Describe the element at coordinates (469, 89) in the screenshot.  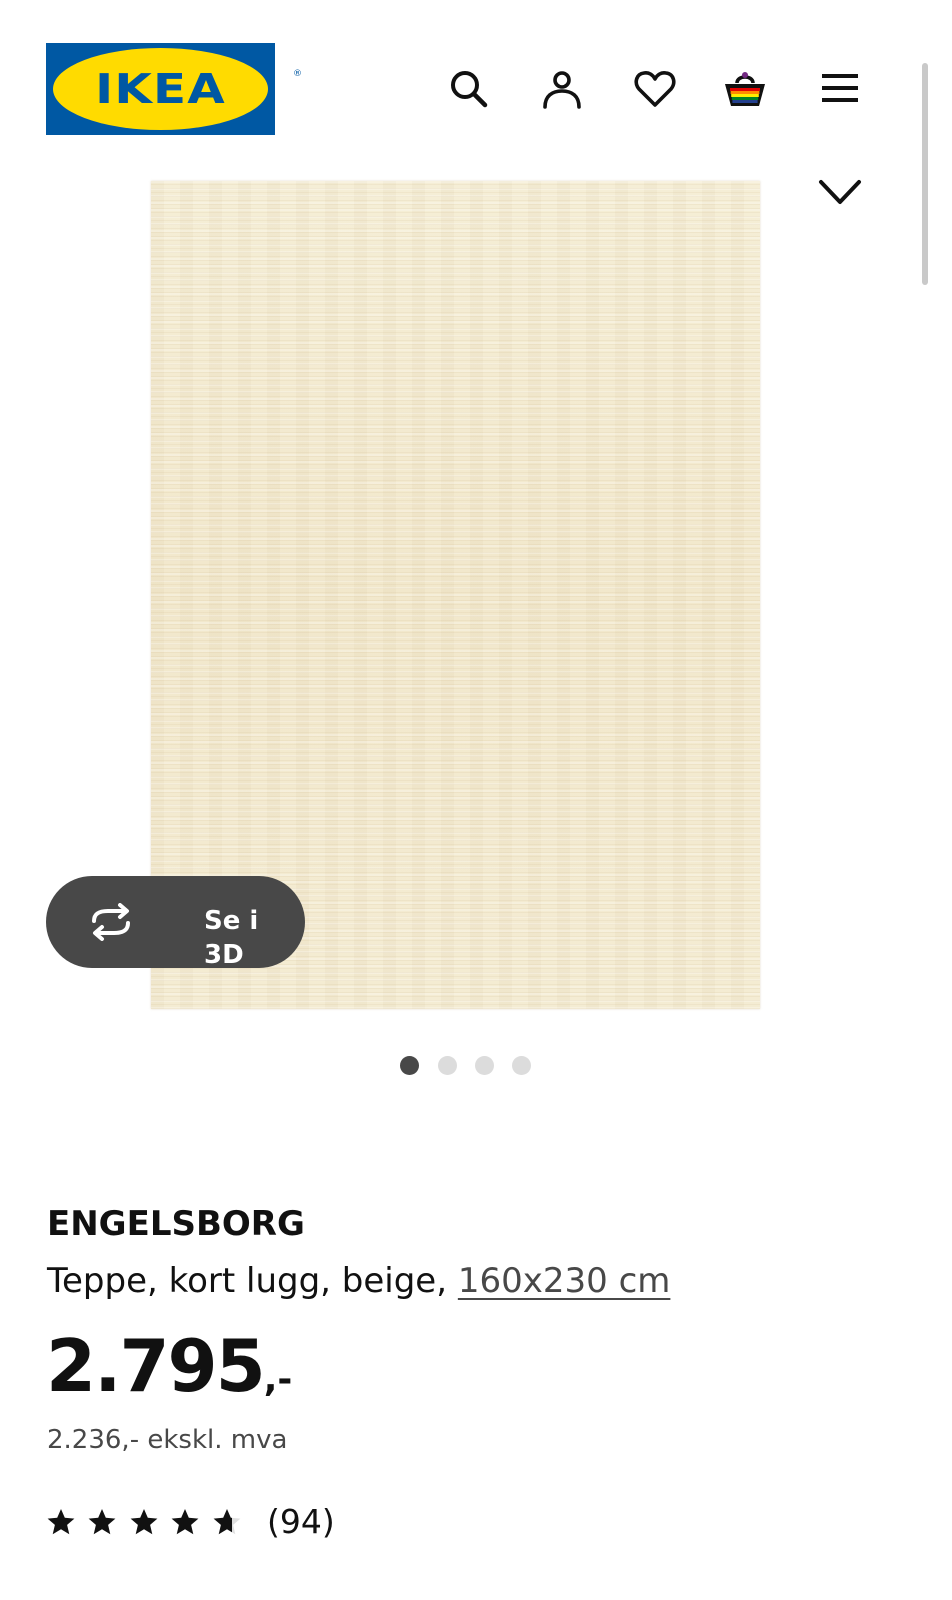
I see `search-icon` at that location.